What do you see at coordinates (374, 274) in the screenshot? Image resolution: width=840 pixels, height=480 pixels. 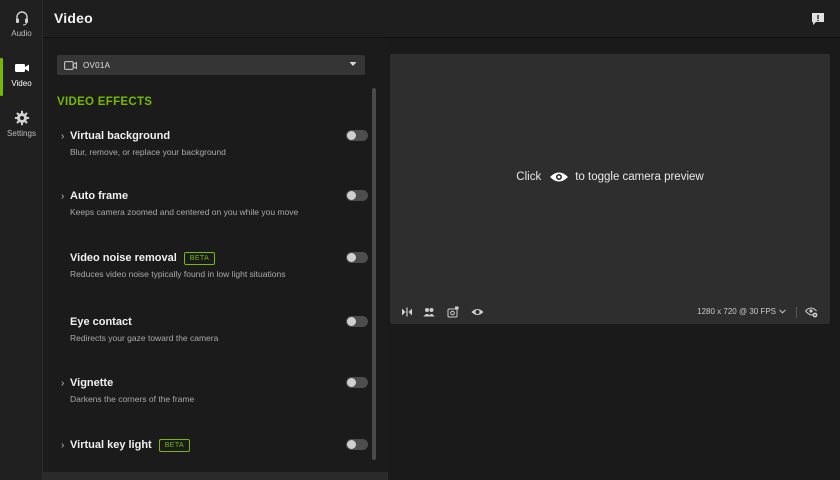 I see `scrollbar-thumb` at bounding box center [374, 274].